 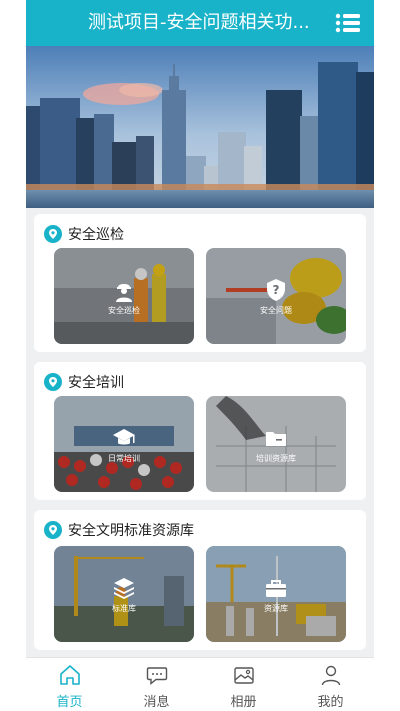 I want to click on graduation-cap-icon, so click(x=124, y=437).